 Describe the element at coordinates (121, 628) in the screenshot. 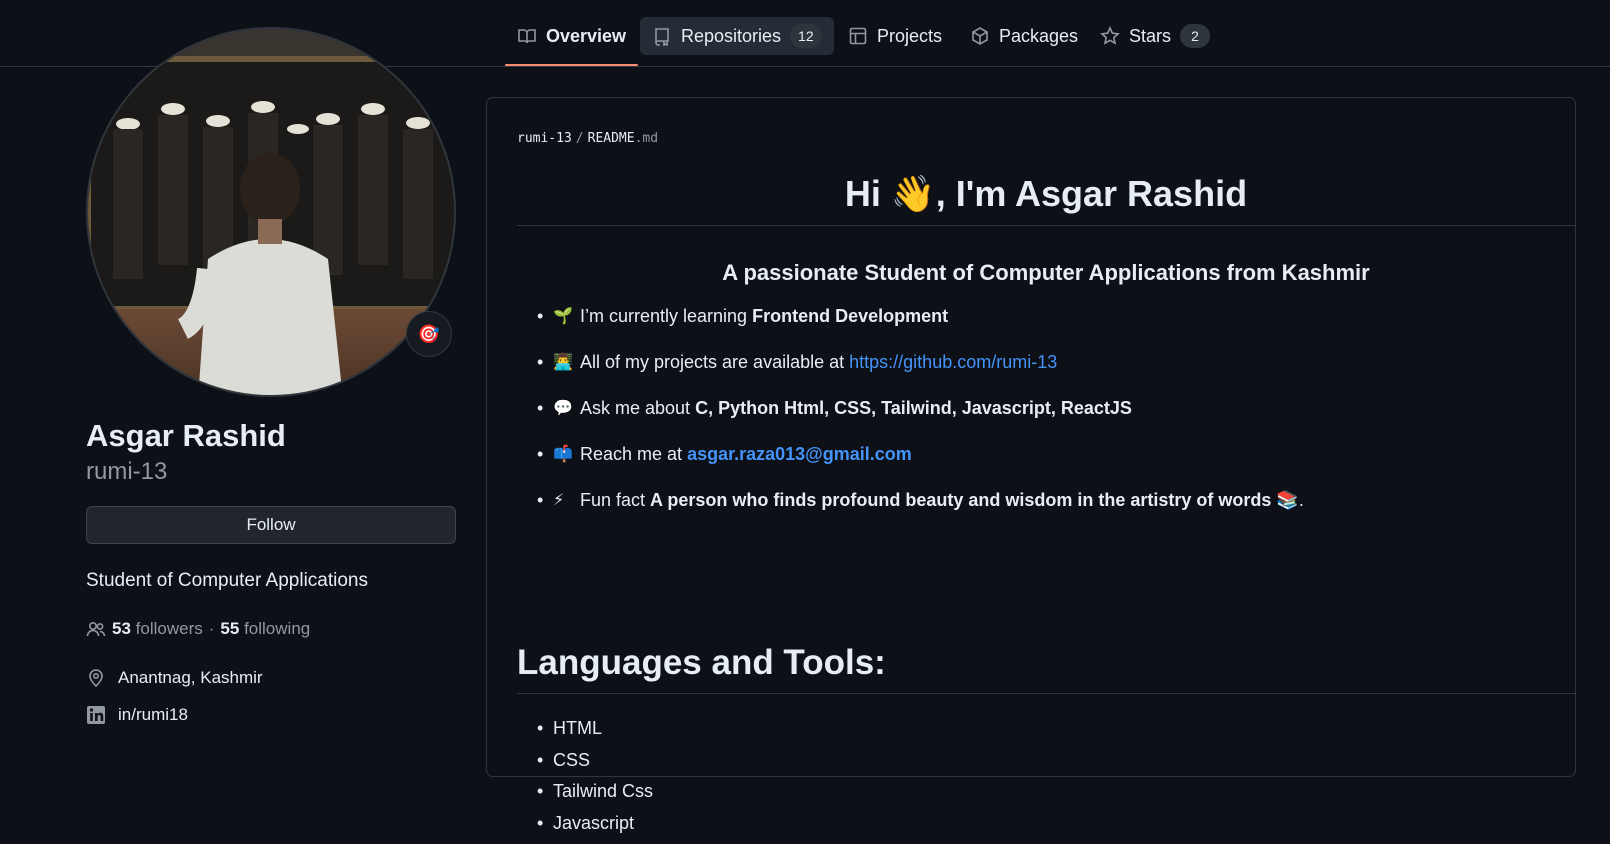

I see `followers-count: 53` at that location.